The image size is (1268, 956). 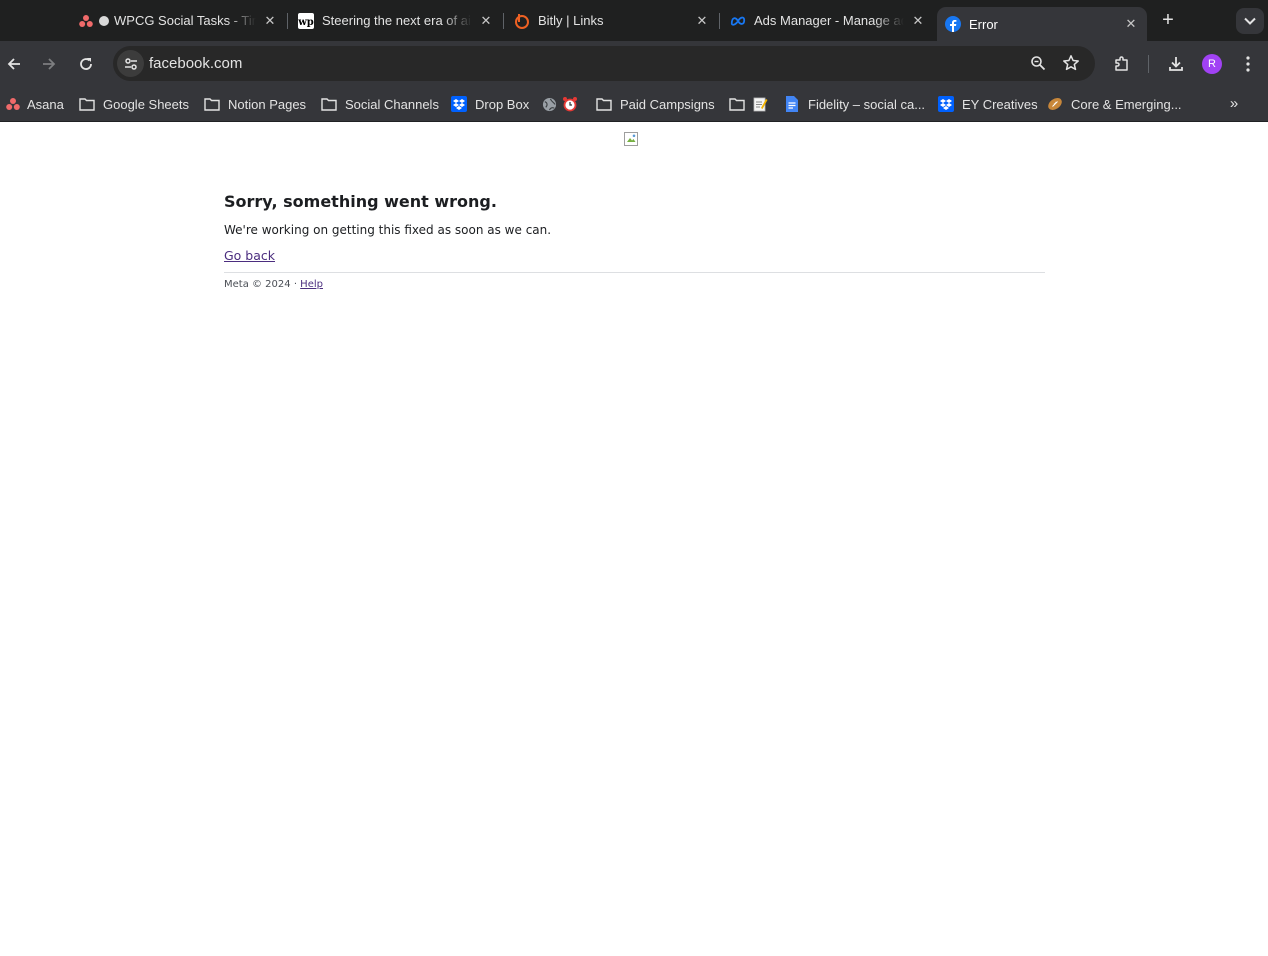 What do you see at coordinates (1248, 64) in the screenshot?
I see `more-menu-icon` at bounding box center [1248, 64].